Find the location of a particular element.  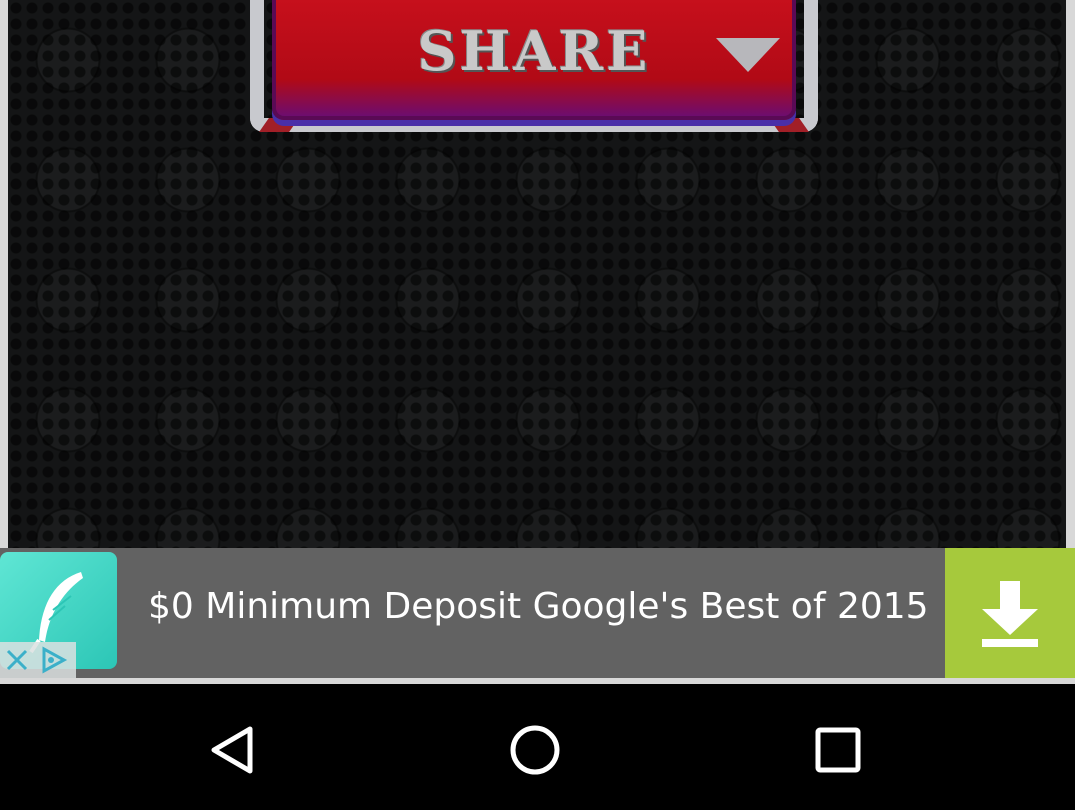

ad-headline: $0 Minimum Deposit Google's Best of 2015 is located at coordinates (538, 606).